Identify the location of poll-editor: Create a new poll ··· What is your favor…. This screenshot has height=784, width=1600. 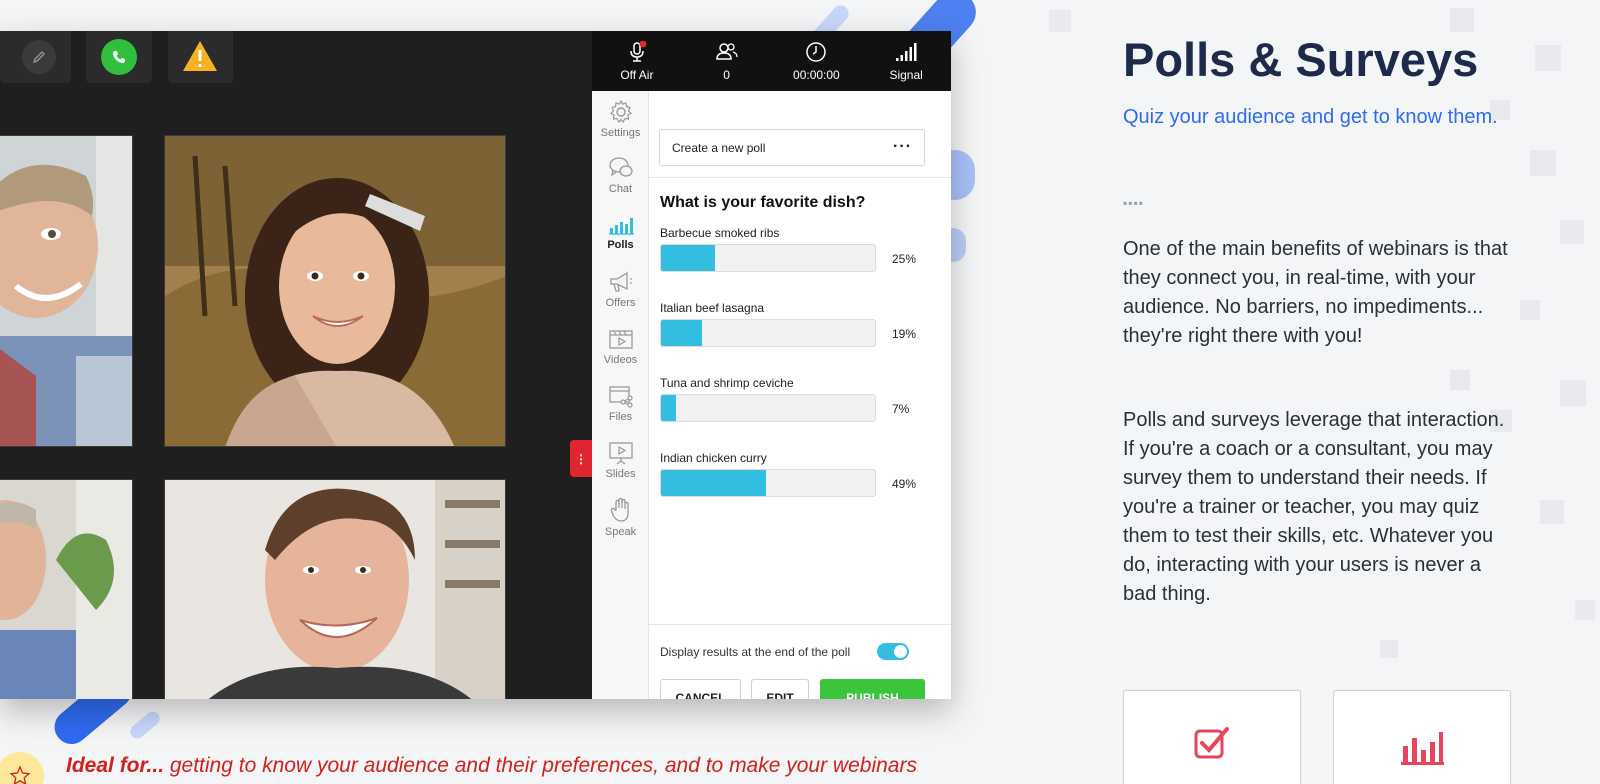
(800, 395).